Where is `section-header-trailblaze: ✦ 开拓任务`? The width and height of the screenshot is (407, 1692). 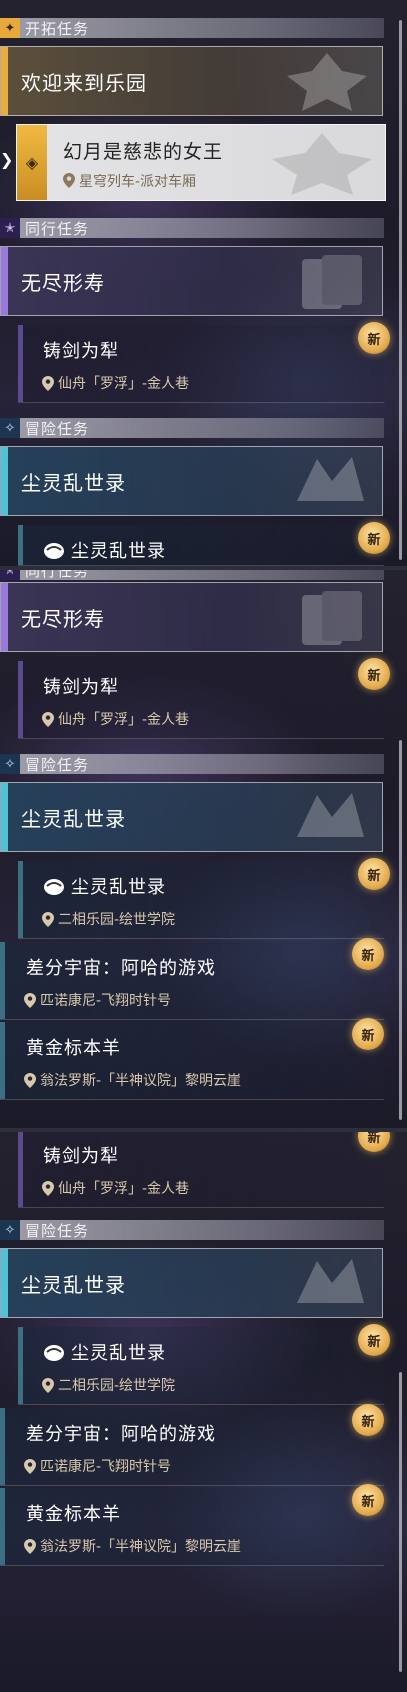 section-header-trailblaze: ✦ 开拓任务 is located at coordinates (192, 28).